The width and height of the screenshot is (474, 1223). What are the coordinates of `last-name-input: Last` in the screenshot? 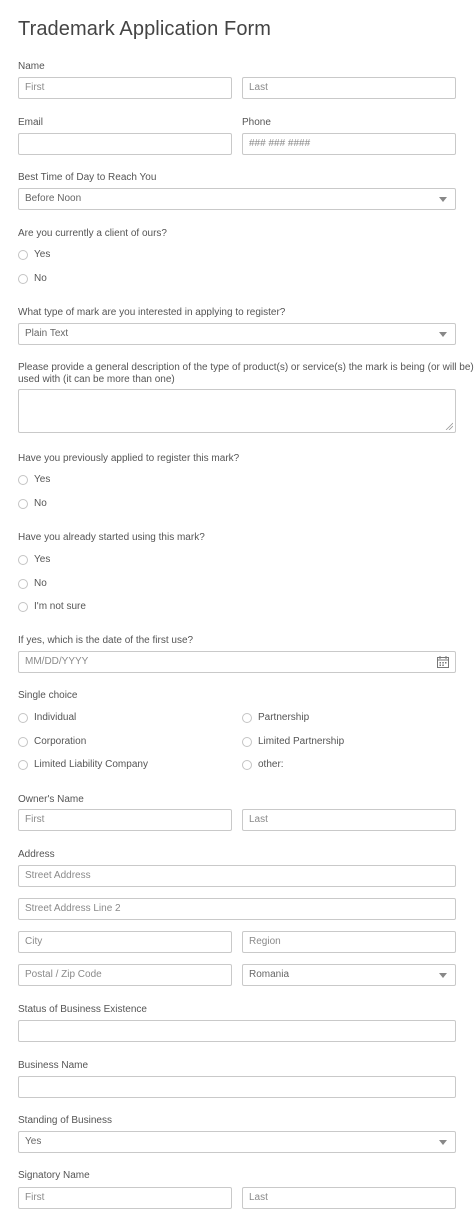 It's located at (349, 88).